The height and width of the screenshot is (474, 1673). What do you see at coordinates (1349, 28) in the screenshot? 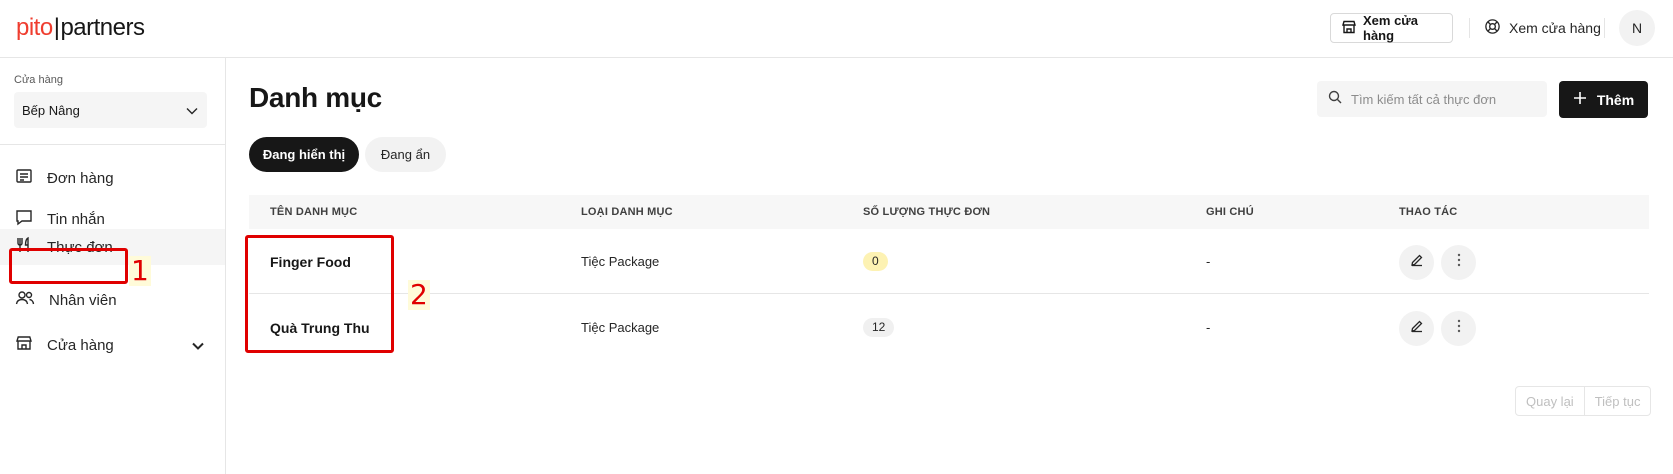
I see `storefront-icon` at bounding box center [1349, 28].